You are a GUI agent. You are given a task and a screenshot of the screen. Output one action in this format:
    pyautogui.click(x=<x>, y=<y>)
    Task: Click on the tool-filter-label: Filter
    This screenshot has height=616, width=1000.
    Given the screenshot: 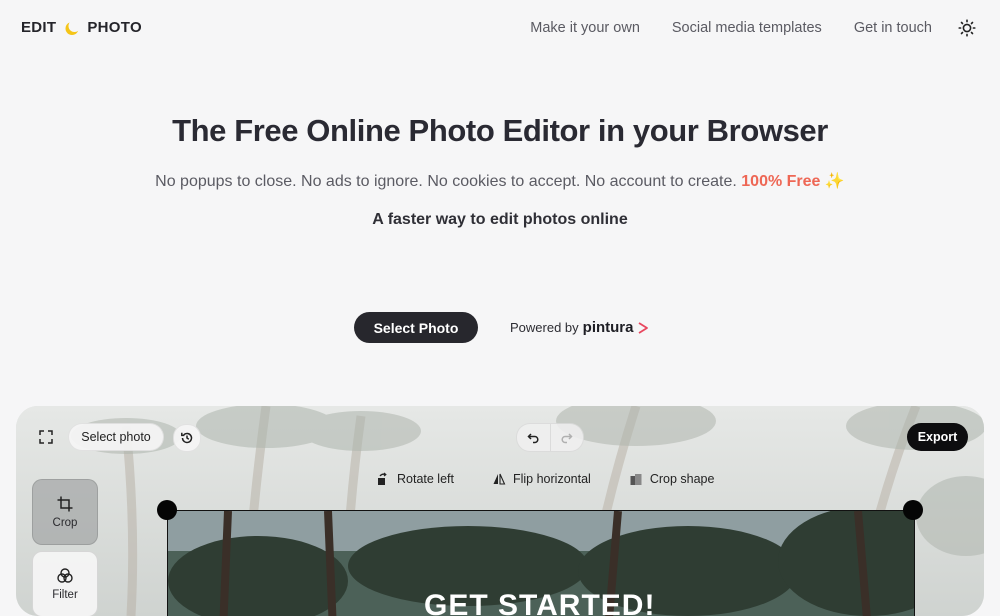 What is the action you would take?
    pyautogui.click(x=65, y=595)
    